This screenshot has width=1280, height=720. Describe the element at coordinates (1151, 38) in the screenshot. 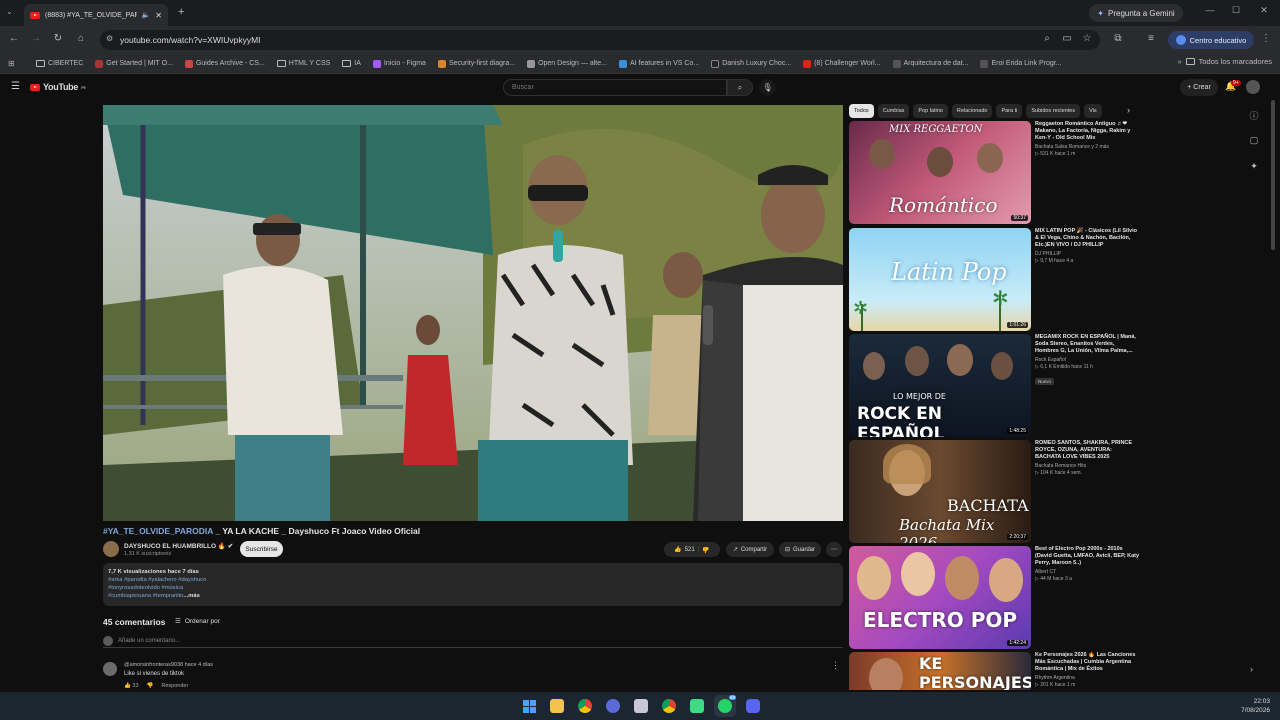

I see `reading-list-icon: ≡` at that location.